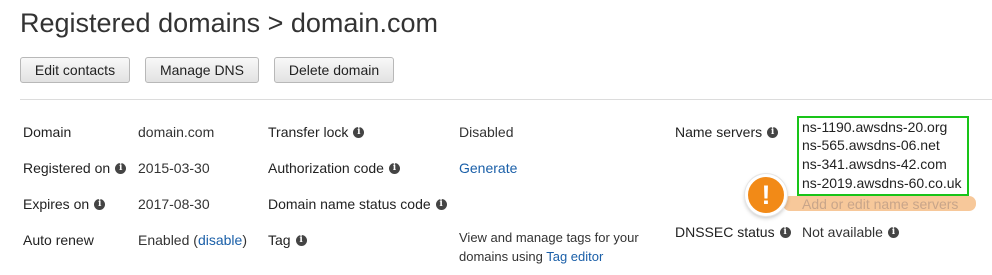 This screenshot has width=992, height=275. Describe the element at coordinates (202, 70) in the screenshot. I see `manage-dns-button: Manage DNS` at that location.